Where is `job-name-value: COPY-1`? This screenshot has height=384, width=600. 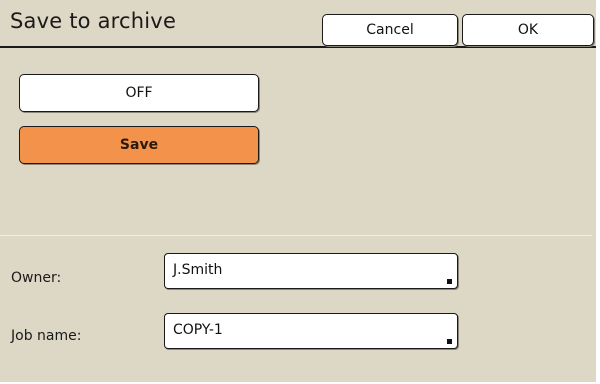 job-name-value: COPY-1 is located at coordinates (198, 330).